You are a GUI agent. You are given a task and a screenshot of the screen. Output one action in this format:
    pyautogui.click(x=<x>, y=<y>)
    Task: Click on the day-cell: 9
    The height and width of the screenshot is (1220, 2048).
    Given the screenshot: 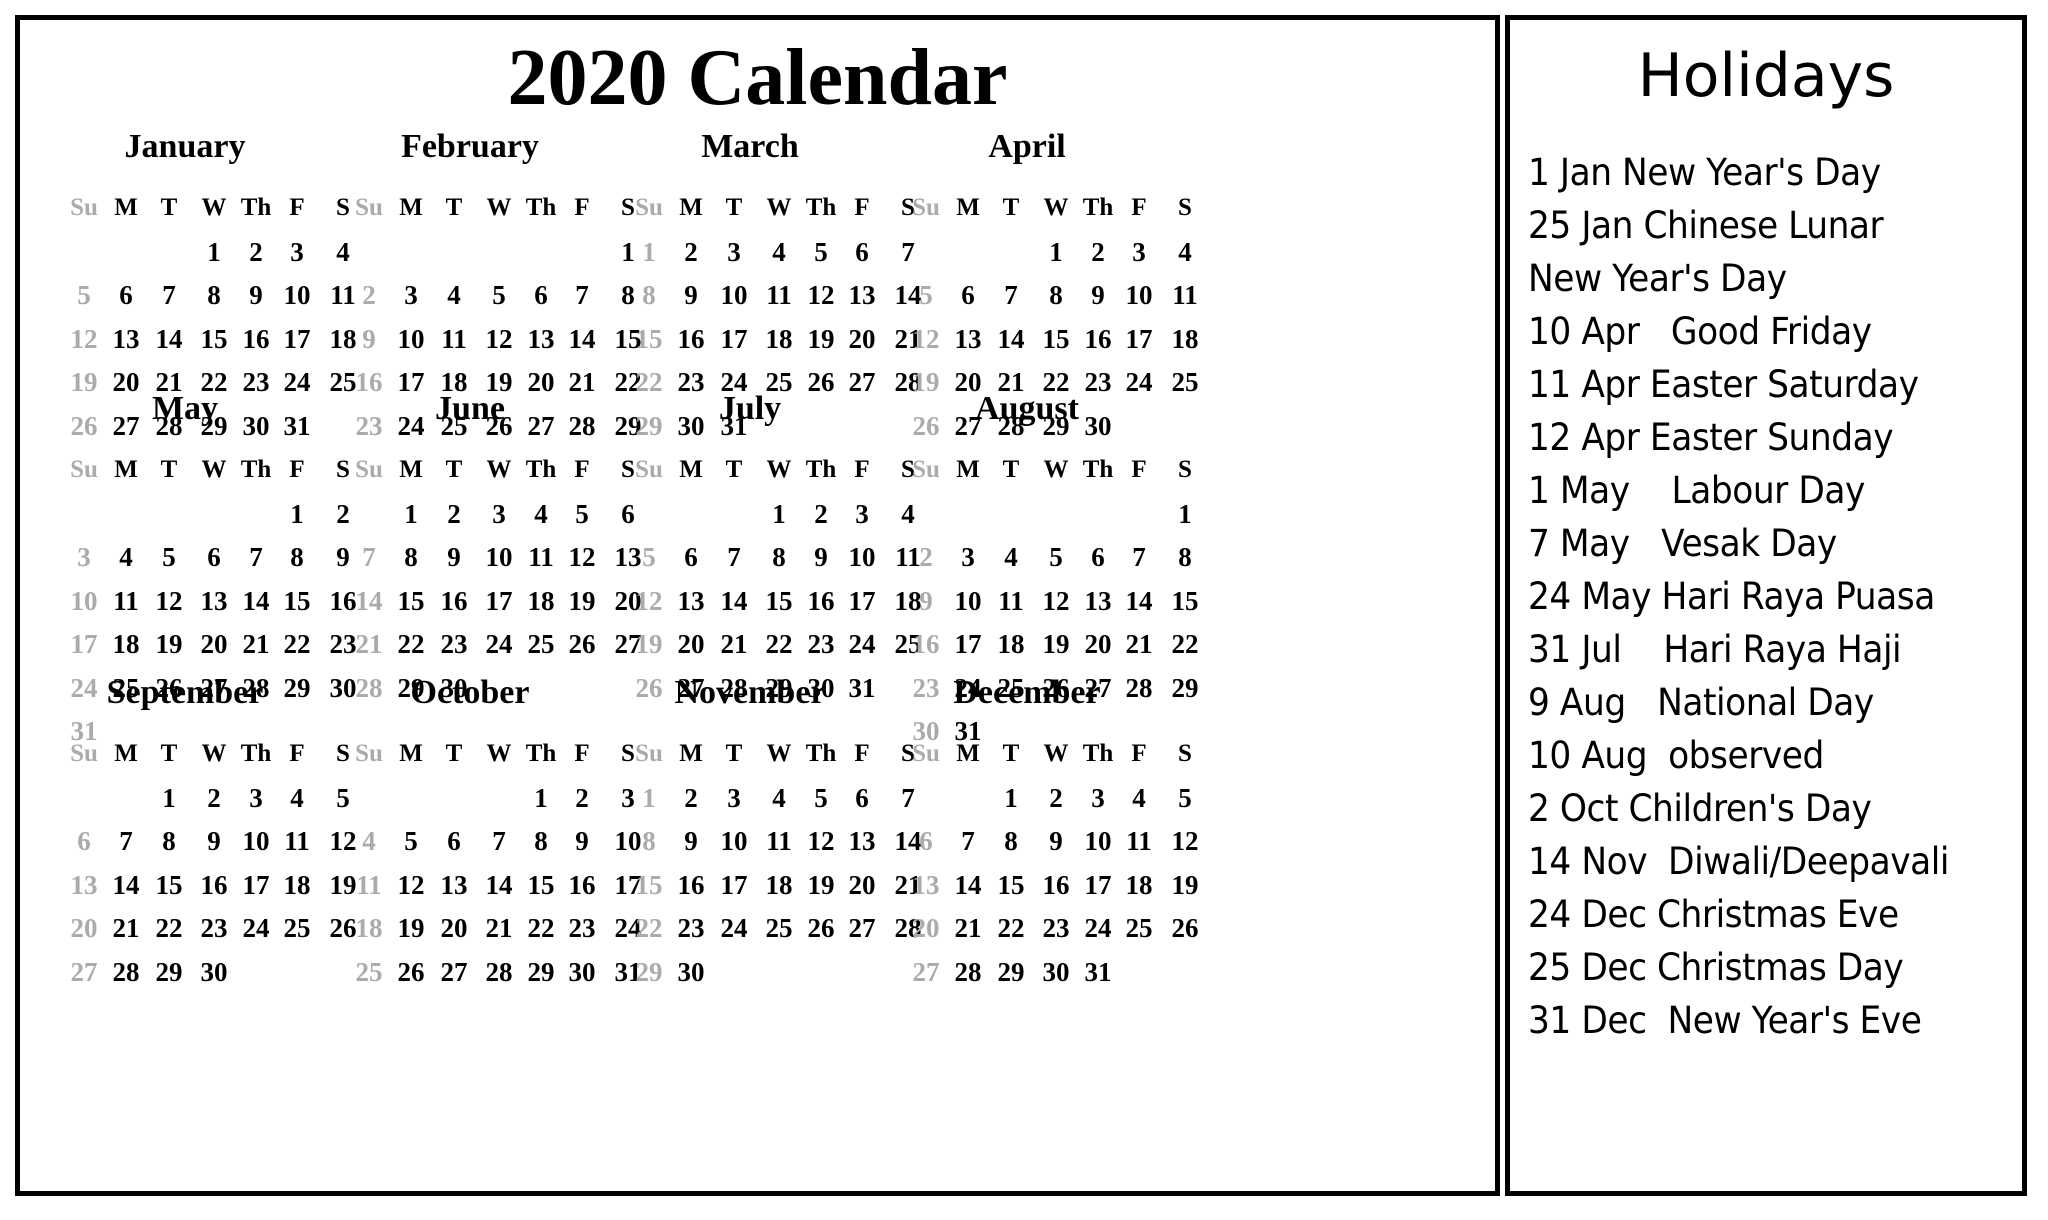 What is the action you would take?
    pyautogui.click(x=1056, y=841)
    